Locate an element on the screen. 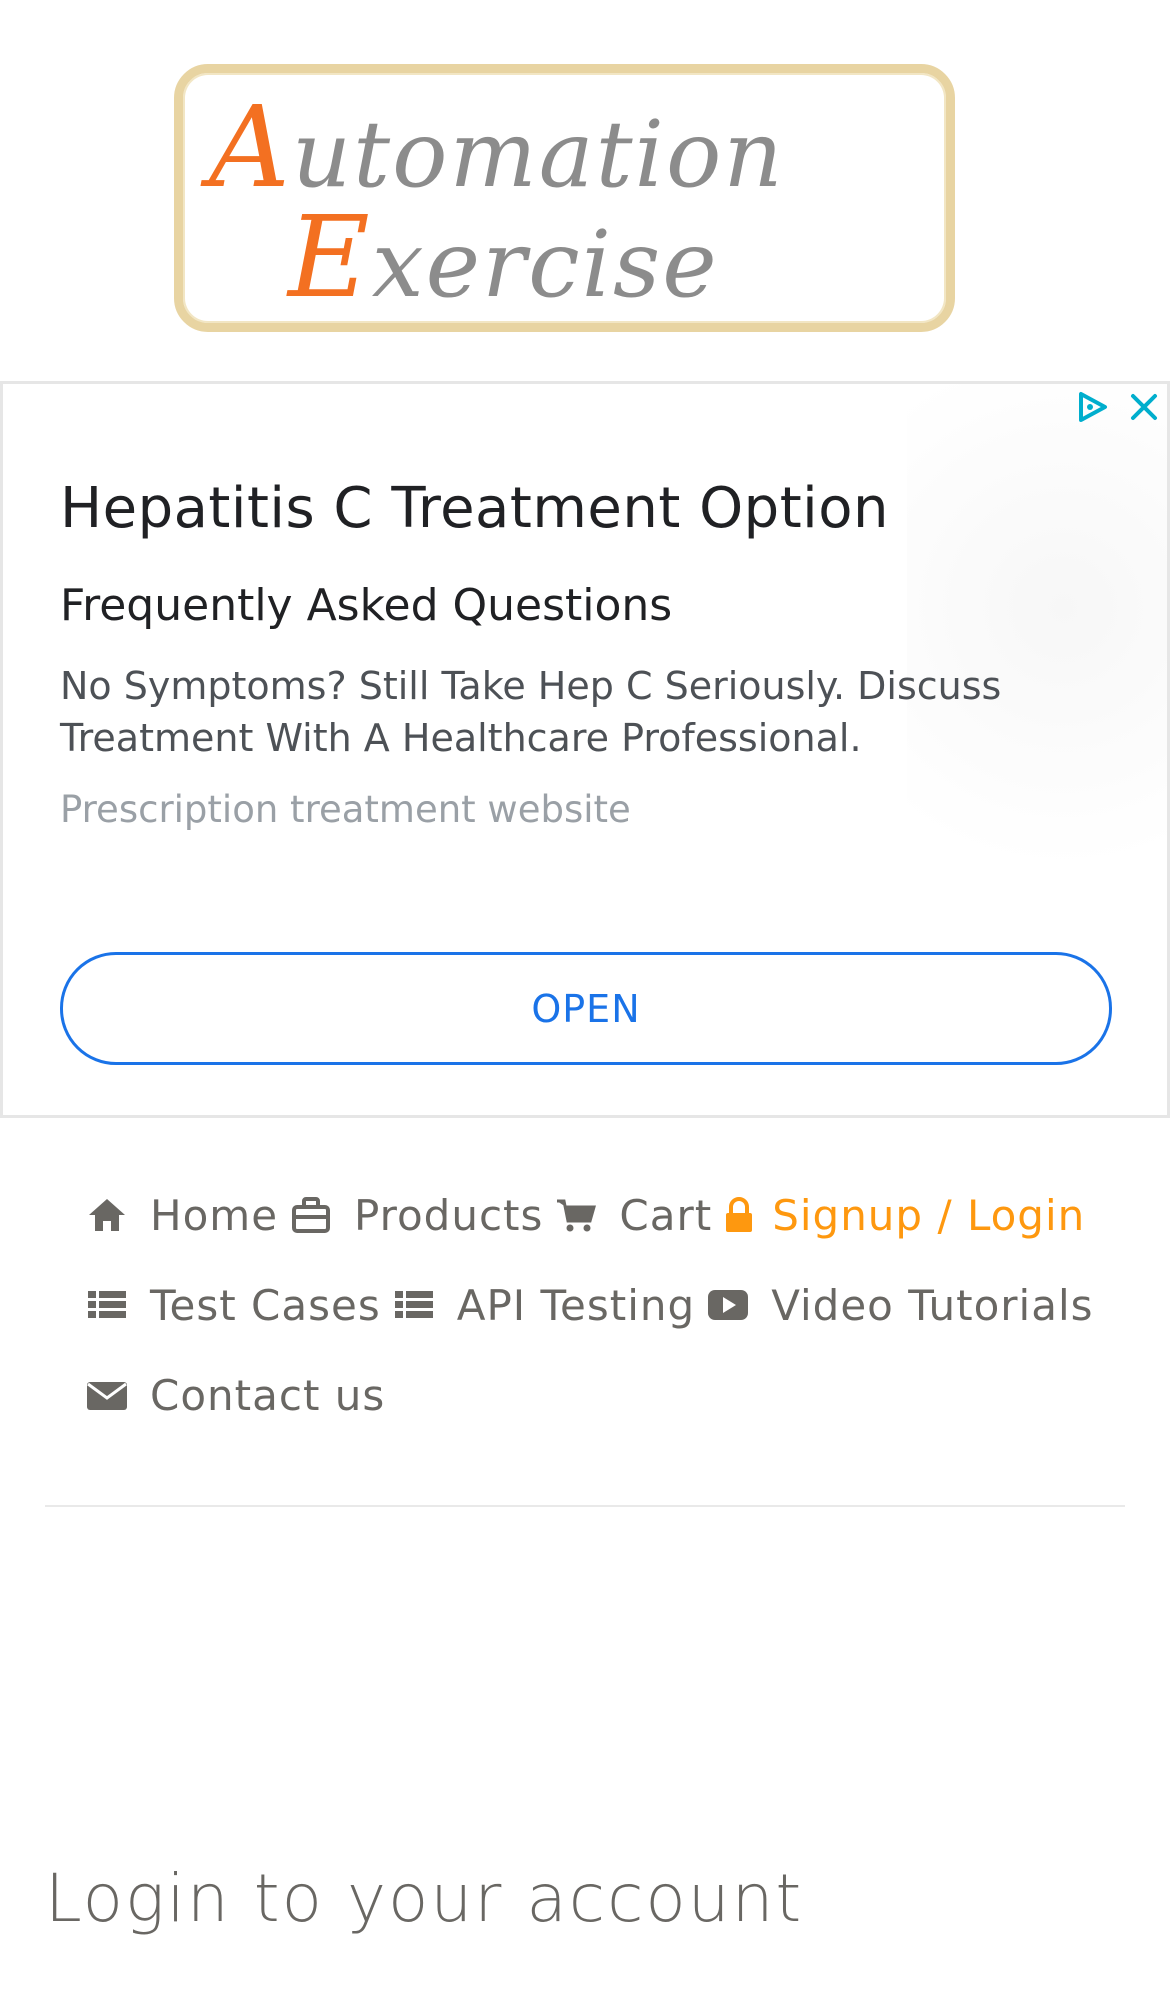 Image resolution: width=1170 pixels, height=1992 pixels. nav-item-video-tutorials: Video Tutorials is located at coordinates (900, 1305).